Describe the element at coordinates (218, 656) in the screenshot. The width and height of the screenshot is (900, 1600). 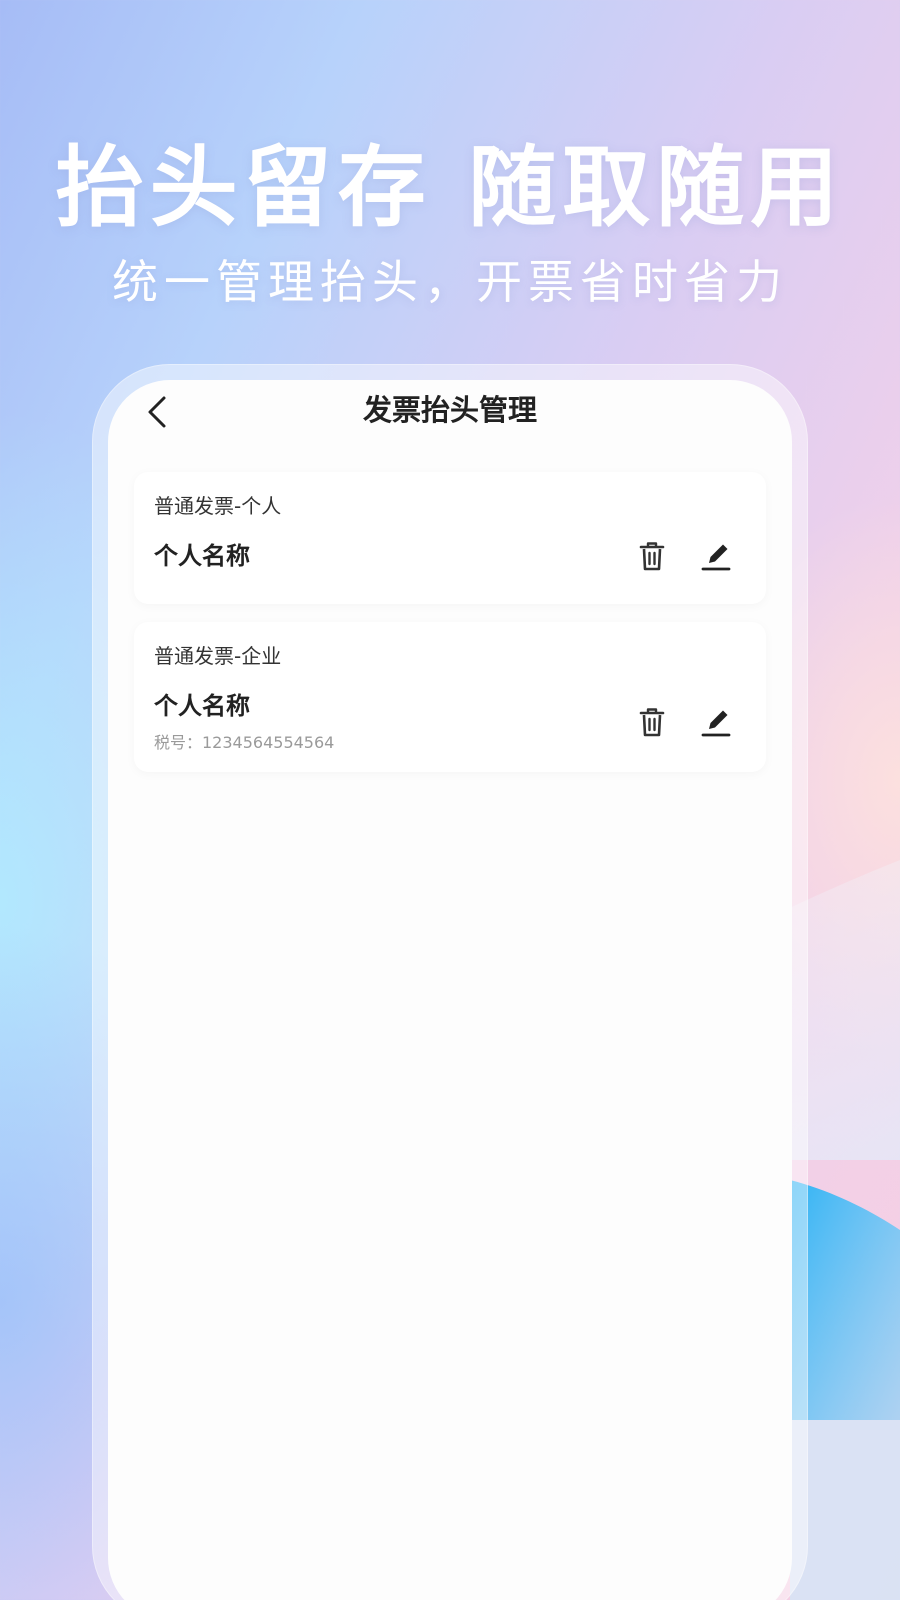
I see `invoice-type-label: 普通发票-企业` at that location.